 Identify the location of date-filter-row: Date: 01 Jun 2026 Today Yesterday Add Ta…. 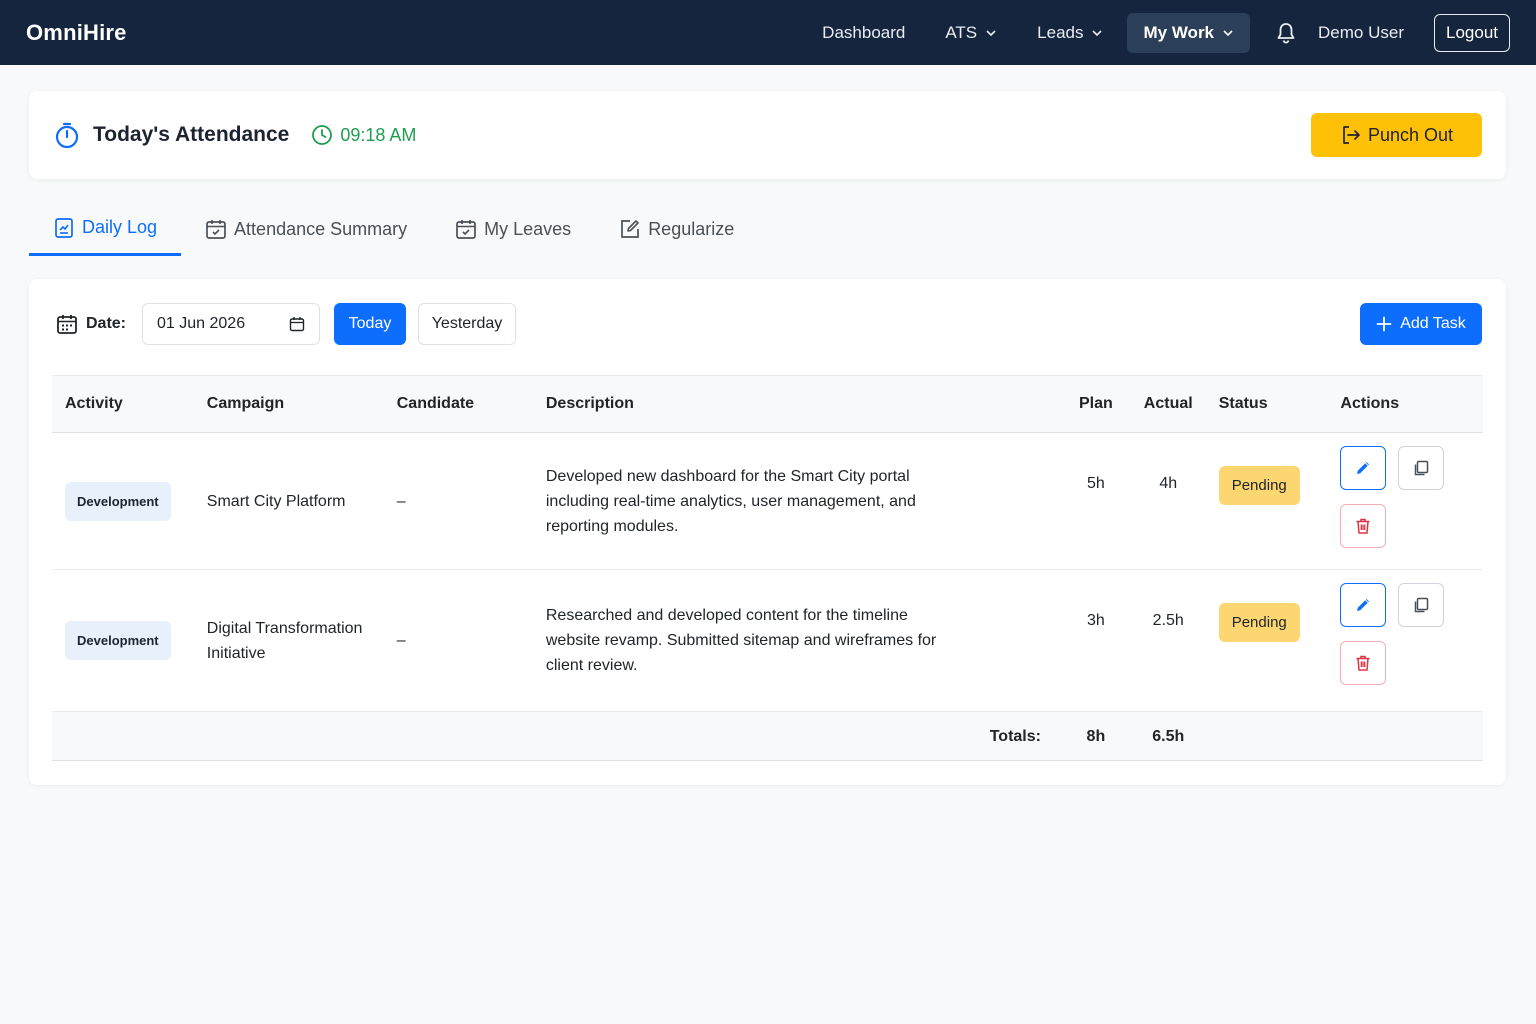
(769, 324).